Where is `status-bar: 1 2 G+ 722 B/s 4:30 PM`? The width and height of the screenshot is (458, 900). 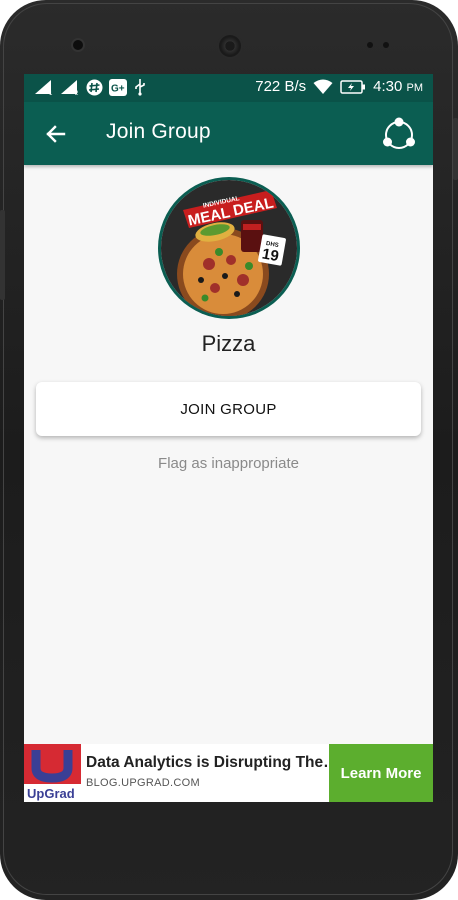
status-bar: 1 2 G+ 722 B/s 4:30 PM is located at coordinates (228, 88).